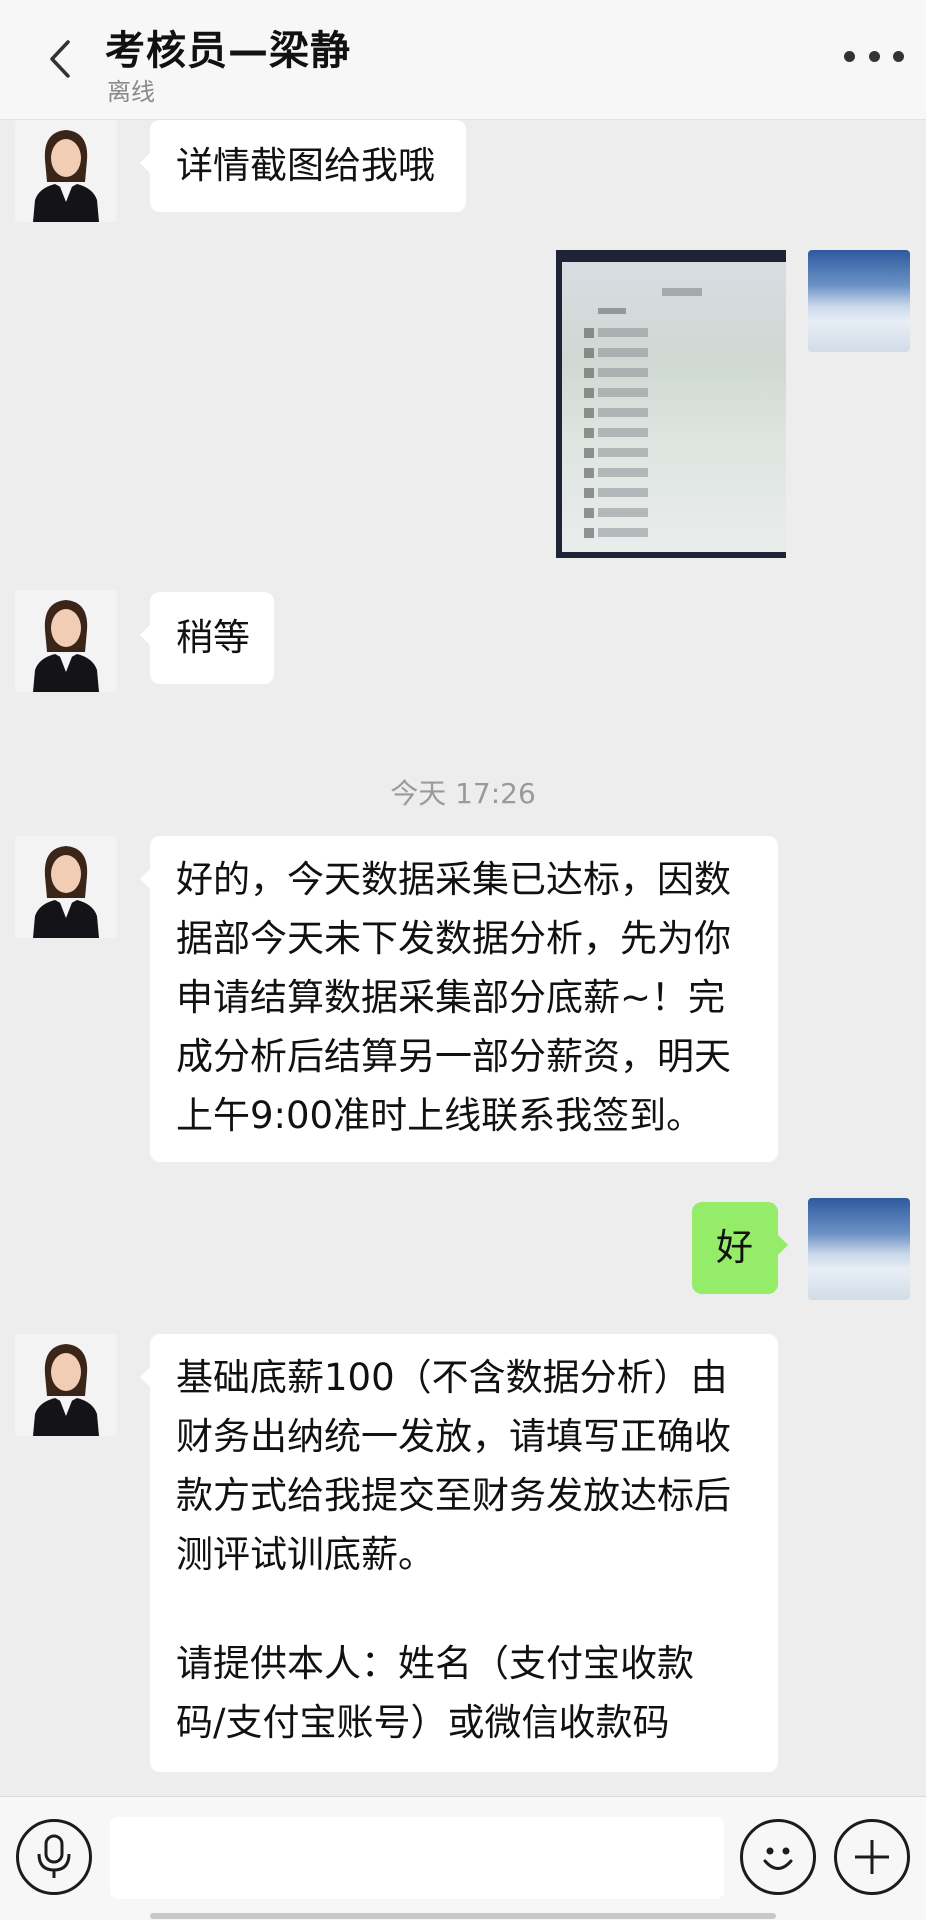  Describe the element at coordinates (452, 1377) in the screenshot. I see `message-line: 基础底薪100（不含数据分析）由` at that location.